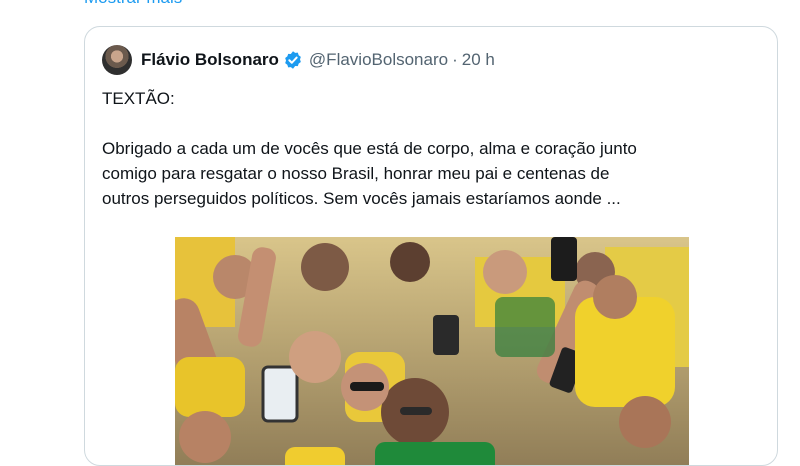 Image resolution: width=800 pixels, height=466 pixels. I want to click on quoted-tweet-header: Flávio Bolsonaro @FlavioBolsonaro · 20 h, so click(298, 60).